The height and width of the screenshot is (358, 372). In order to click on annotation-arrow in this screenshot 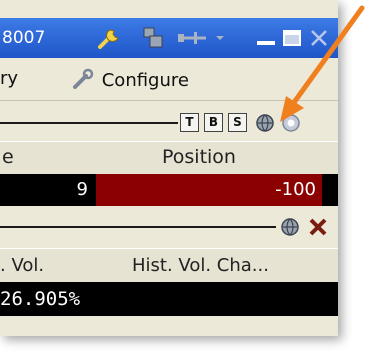, I will do `click(322, 63)`.